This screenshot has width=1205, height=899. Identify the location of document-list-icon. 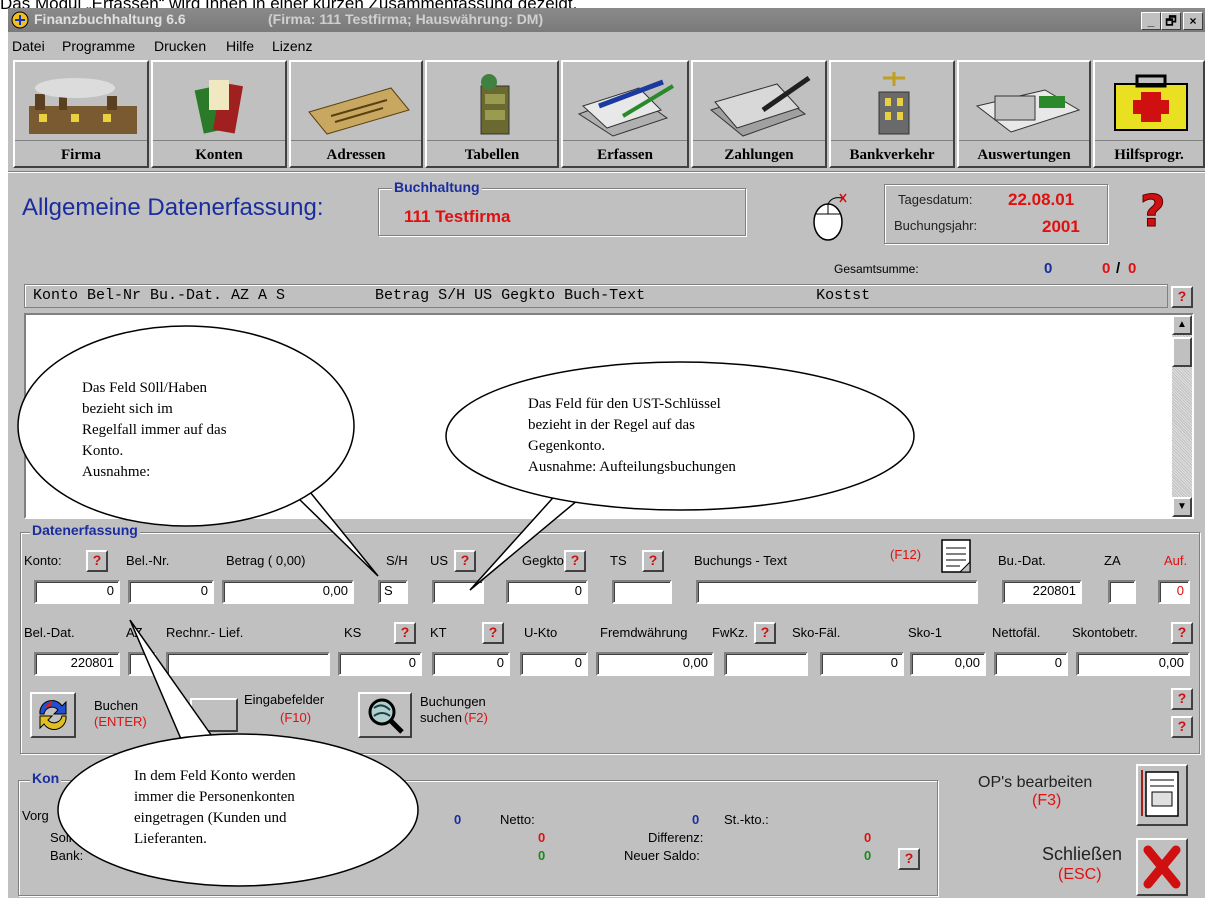
(1160, 793).